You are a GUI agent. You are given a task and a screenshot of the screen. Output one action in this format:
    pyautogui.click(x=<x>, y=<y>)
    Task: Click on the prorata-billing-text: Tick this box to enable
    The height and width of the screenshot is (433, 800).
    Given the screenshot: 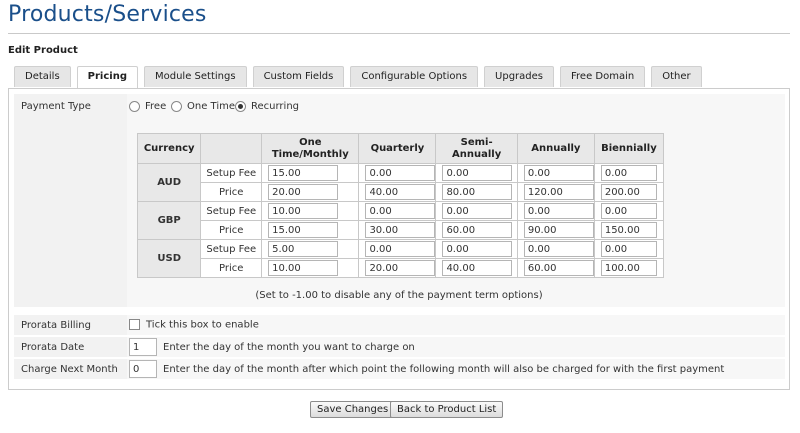 What is the action you would take?
    pyautogui.click(x=202, y=325)
    